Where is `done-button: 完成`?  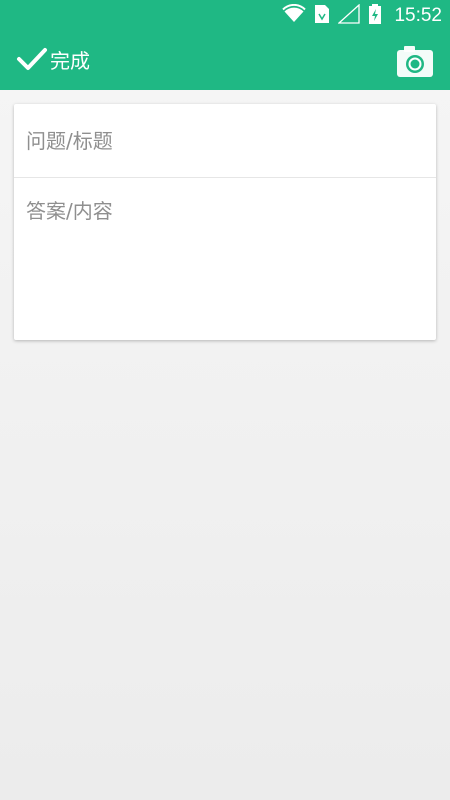 done-button: 完成 is located at coordinates (53, 61).